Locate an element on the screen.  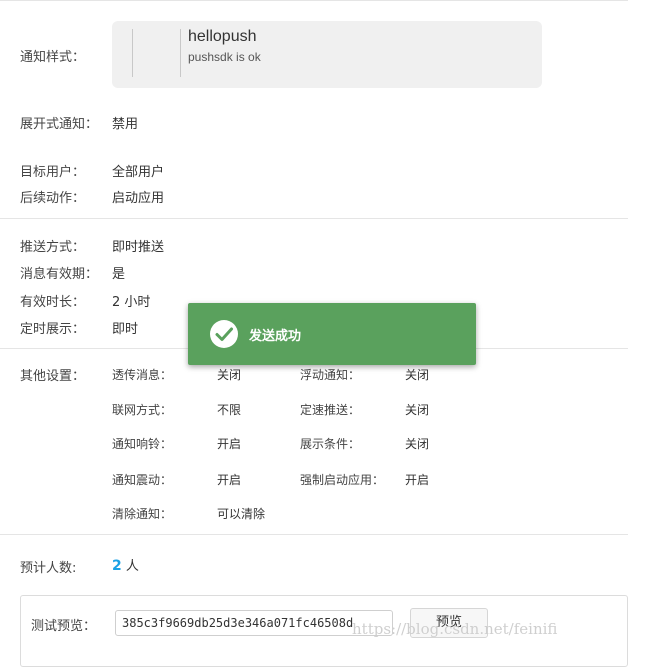
notification-preview-card: hellopush pushsdk is ok is located at coordinates (327, 54).